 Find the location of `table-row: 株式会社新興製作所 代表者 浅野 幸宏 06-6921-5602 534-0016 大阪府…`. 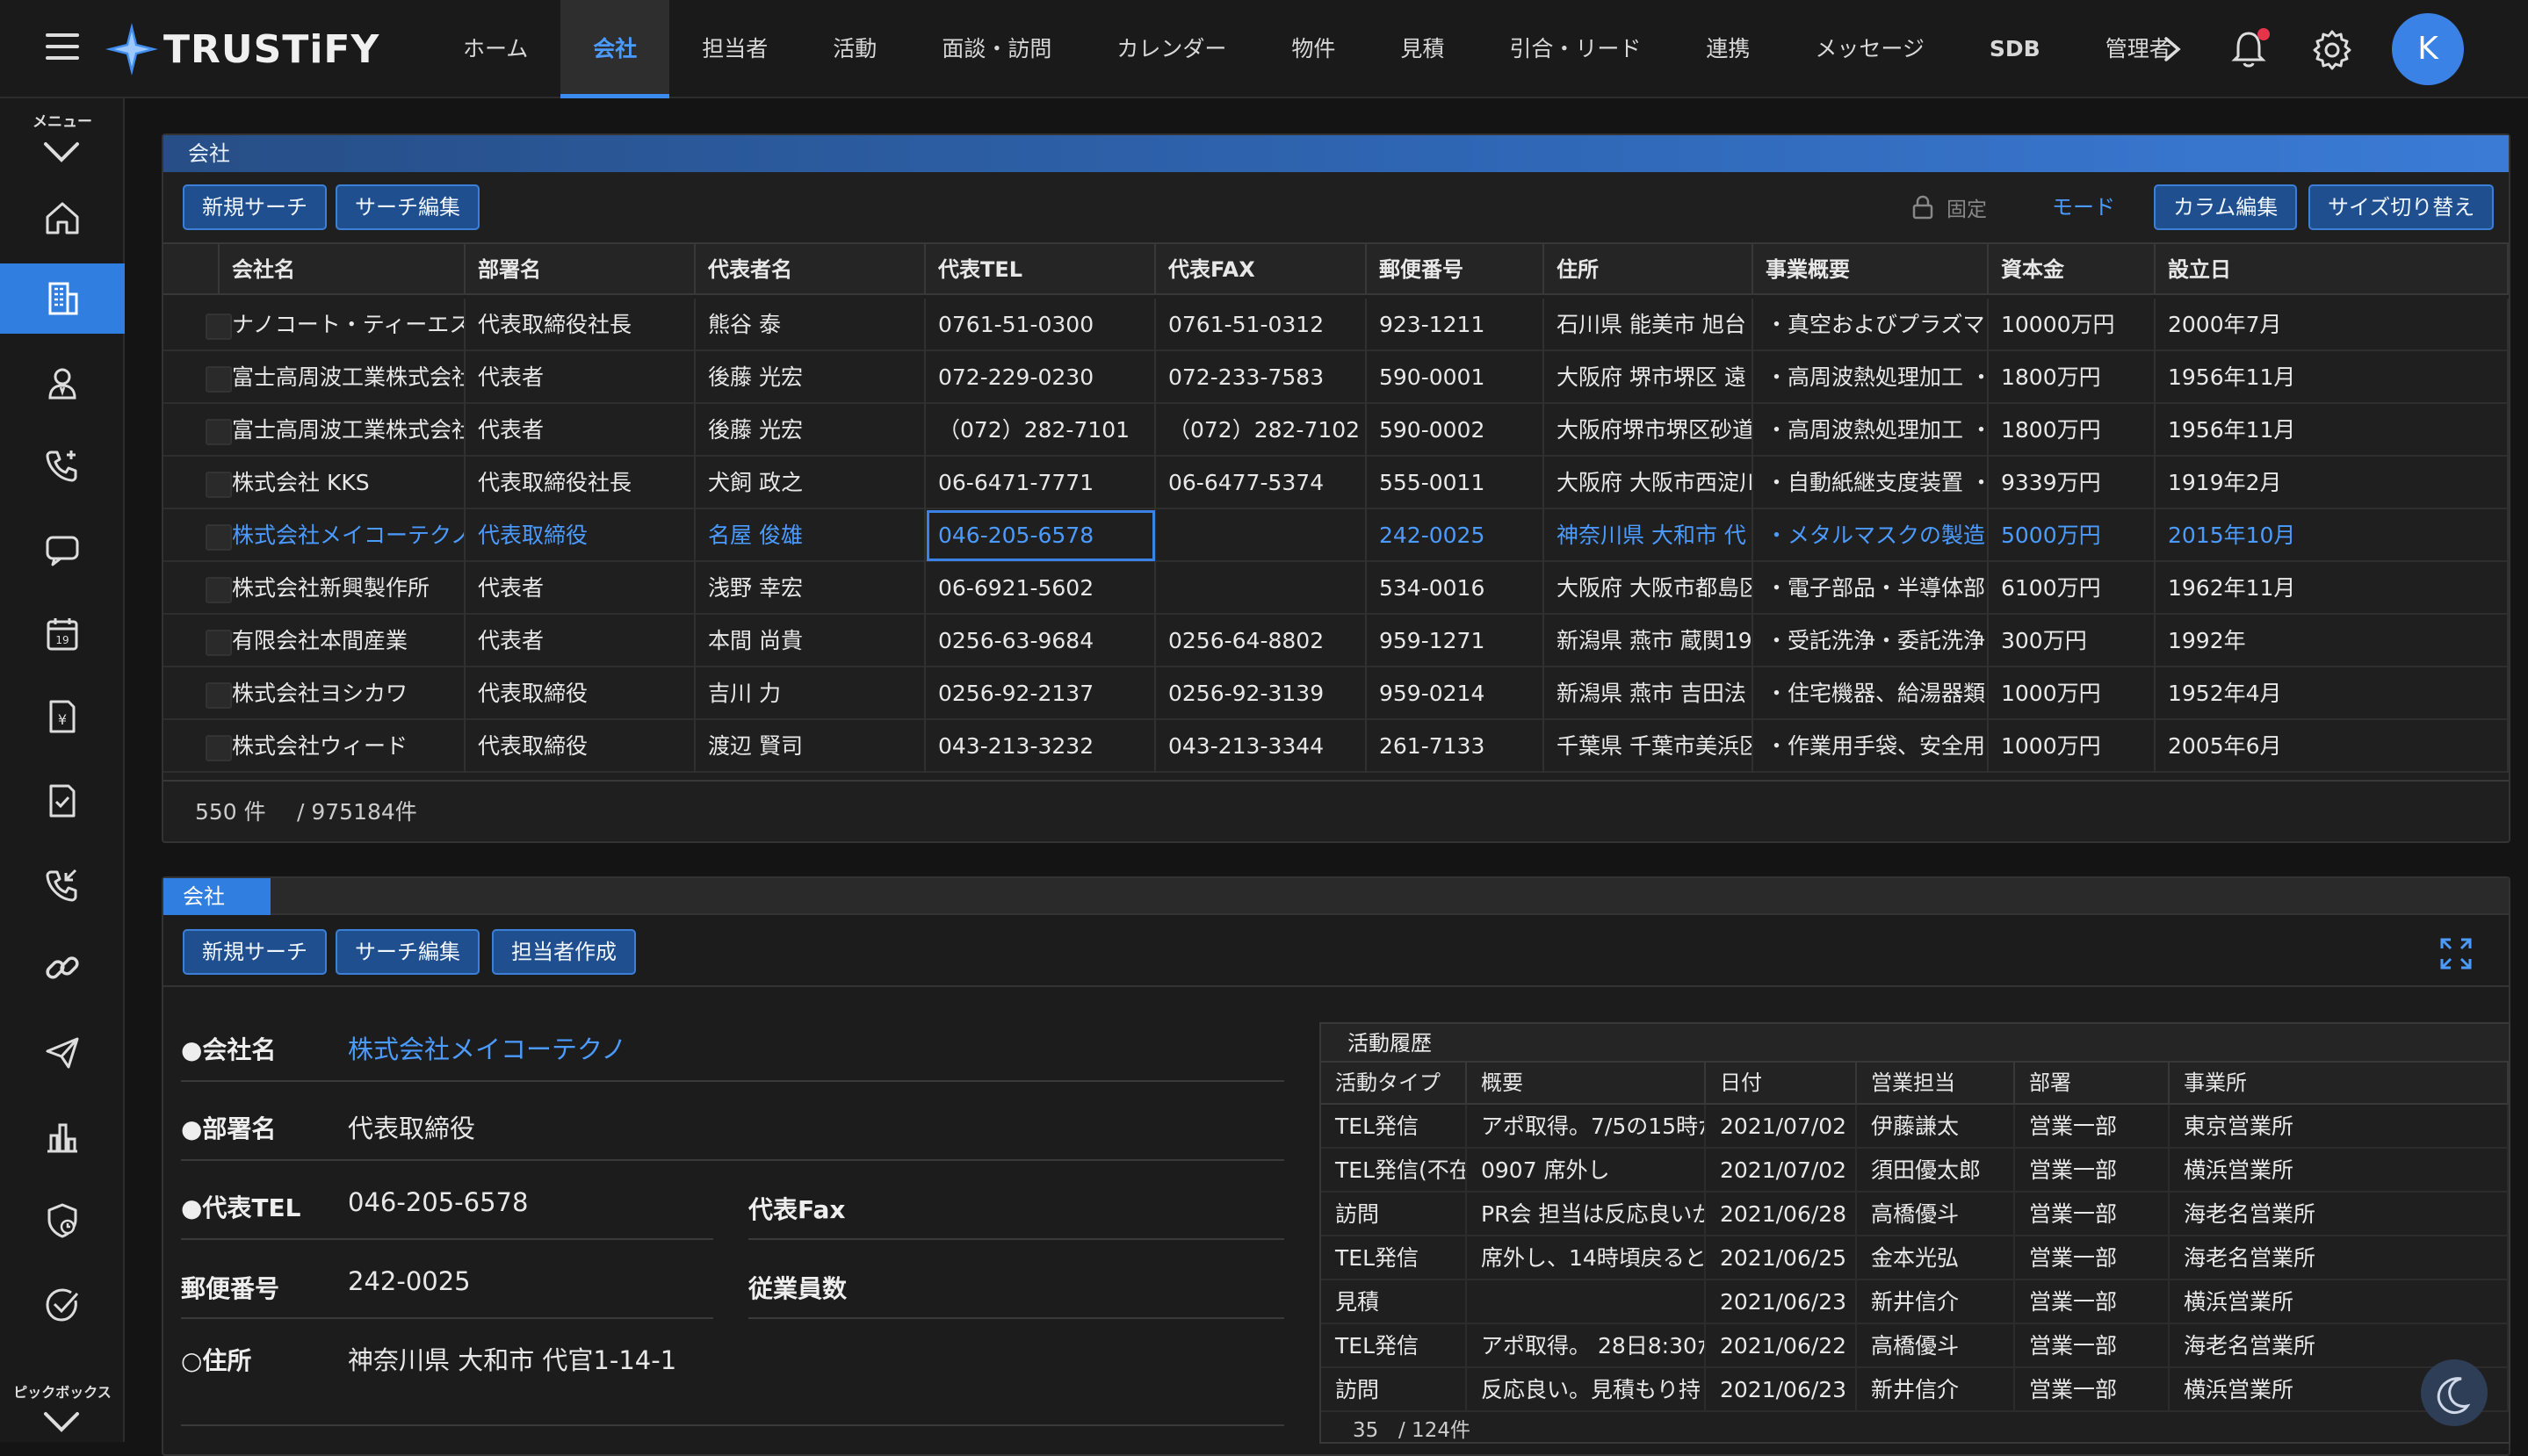

table-row: 株式会社新興製作所 代表者 浅野 幸宏 06-6921-5602 534-0016 大阪府… is located at coordinates (1336, 588).